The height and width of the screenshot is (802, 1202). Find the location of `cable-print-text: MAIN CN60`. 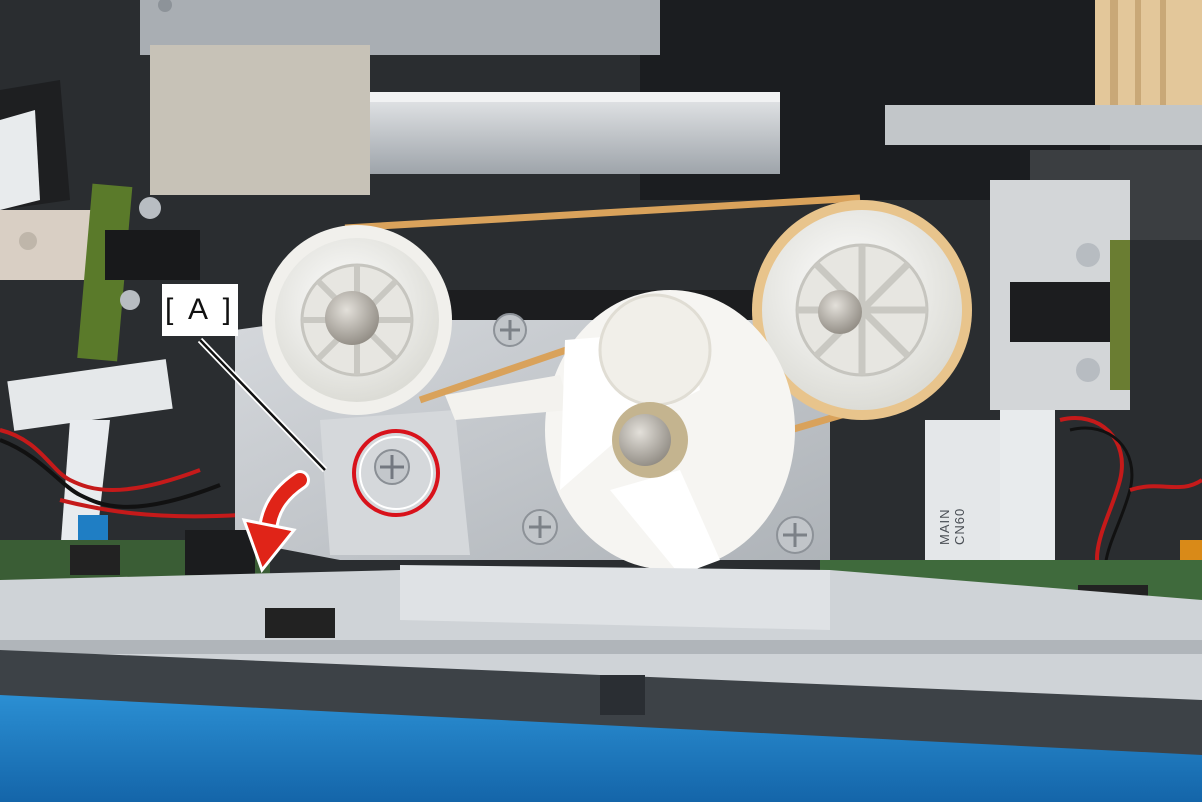

cable-print-text: MAIN CN60 is located at coordinates (952, 500).